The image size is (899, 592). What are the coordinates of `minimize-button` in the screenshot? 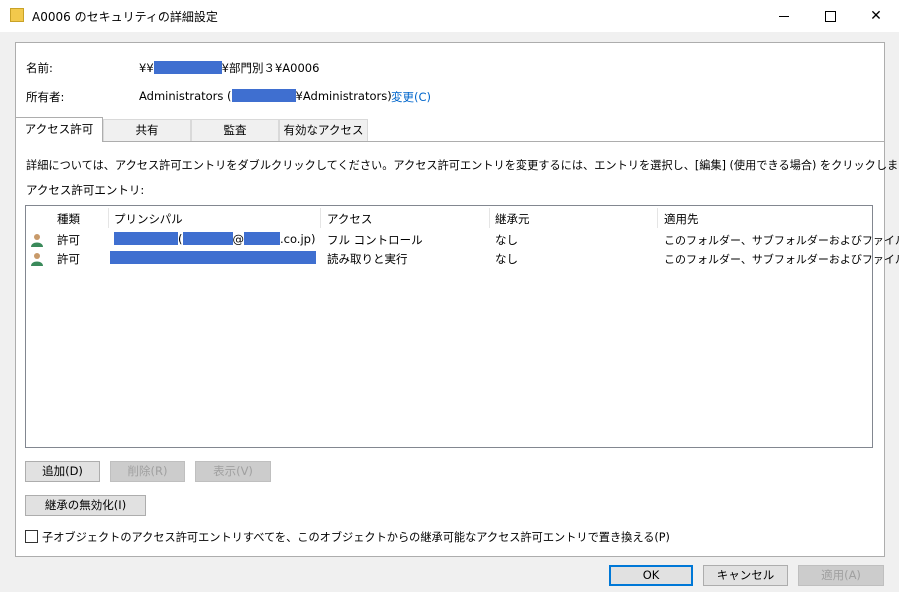 It's located at (784, 16).